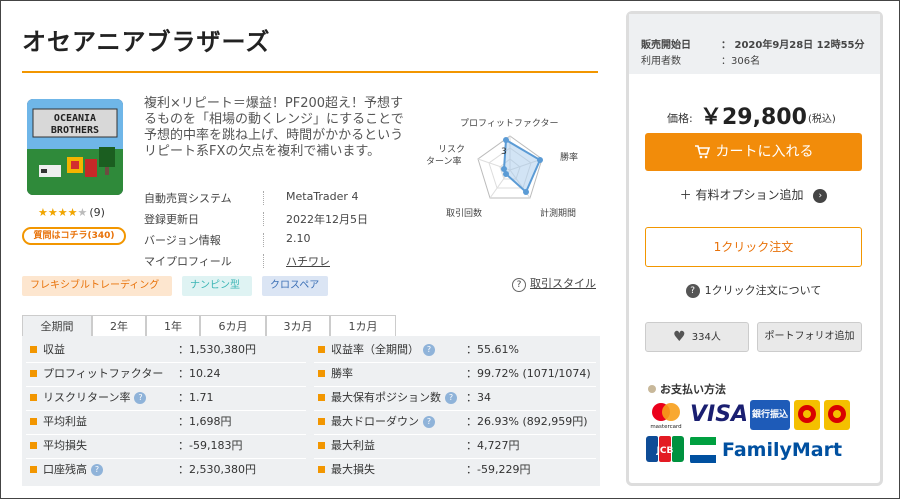 The image size is (900, 499). What do you see at coordinates (753, 247) in the screenshot?
I see `one-click-order-button: 1クリック注文` at bounding box center [753, 247].